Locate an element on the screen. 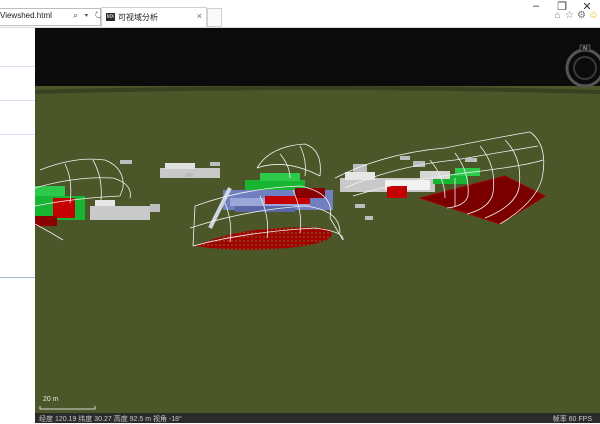 The width and height of the screenshot is (600, 424). address-actions: ⌕ ▾ ↻ is located at coordinates (88, 15).